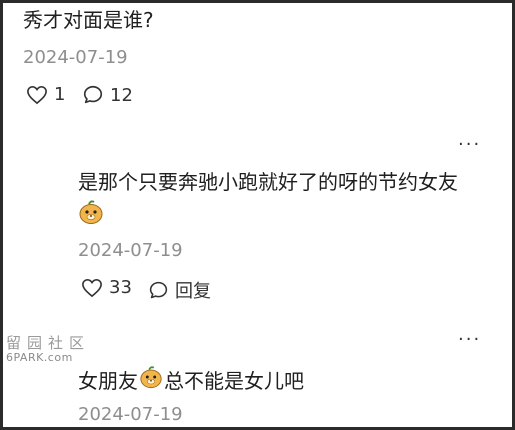 The image size is (515, 430). I want to click on reply-text-before: 女朋友, so click(108, 380).